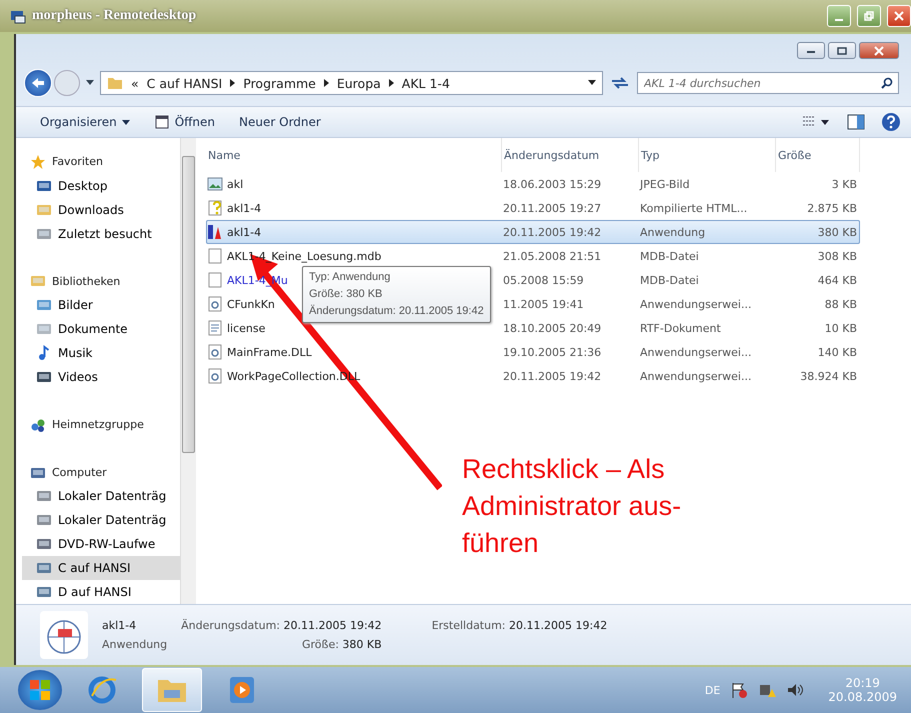 The height and width of the screenshot is (713, 911). What do you see at coordinates (115, 83) in the screenshot?
I see `folder-icon` at bounding box center [115, 83].